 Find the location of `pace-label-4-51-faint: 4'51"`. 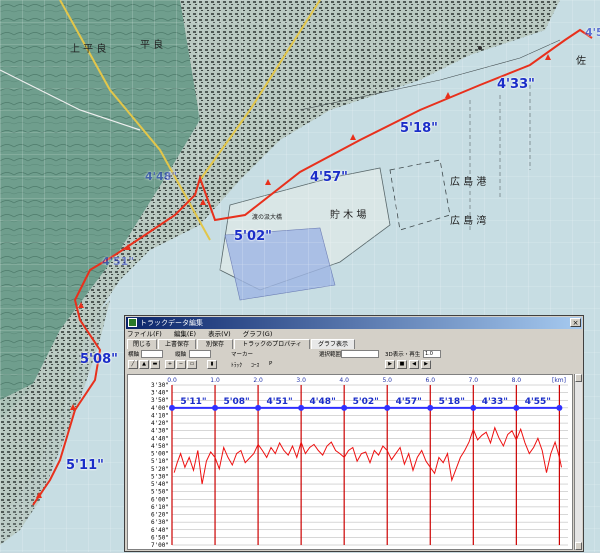

pace-label-4-51-faint: 4'51" is located at coordinates (118, 261).